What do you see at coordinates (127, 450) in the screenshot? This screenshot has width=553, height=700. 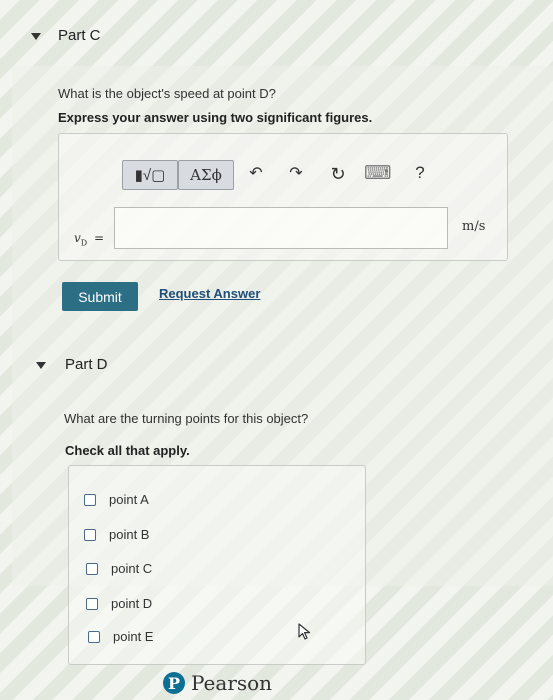 I see `part-d-instruction: Check all that apply.` at bounding box center [127, 450].